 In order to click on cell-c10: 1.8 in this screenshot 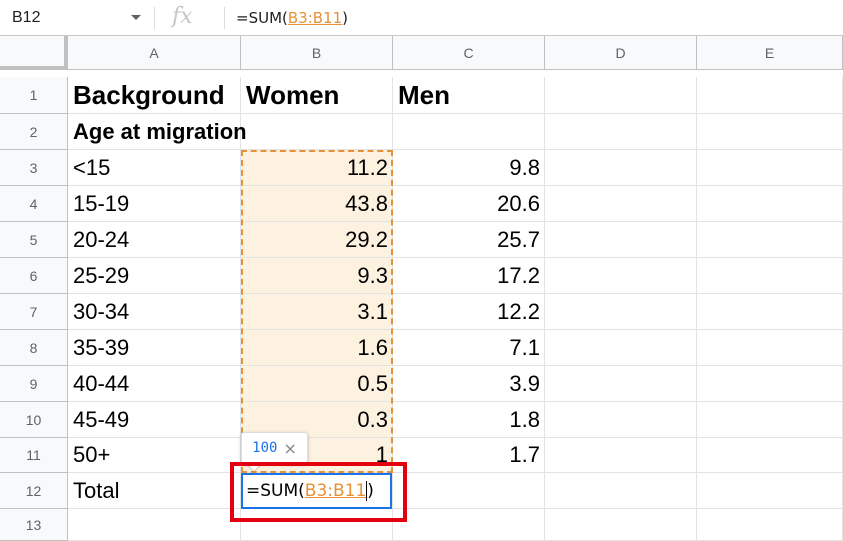, I will do `click(469, 420)`.